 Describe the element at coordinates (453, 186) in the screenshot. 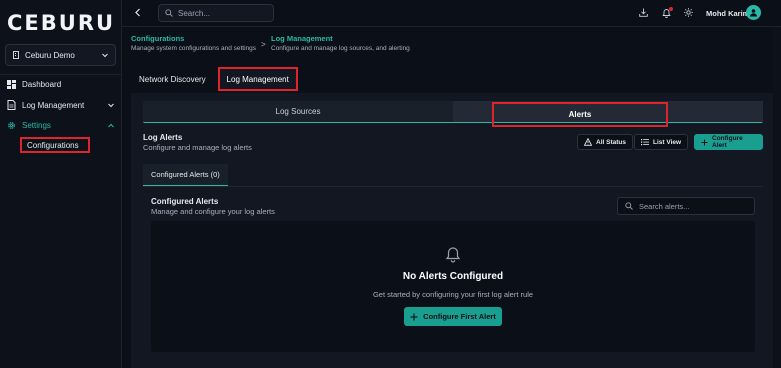

I see `tab-divider` at that location.